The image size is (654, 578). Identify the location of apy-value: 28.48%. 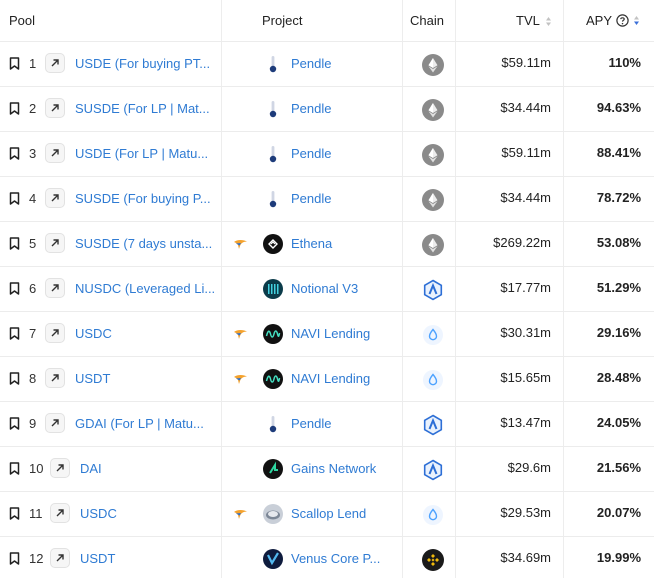
(618, 377).